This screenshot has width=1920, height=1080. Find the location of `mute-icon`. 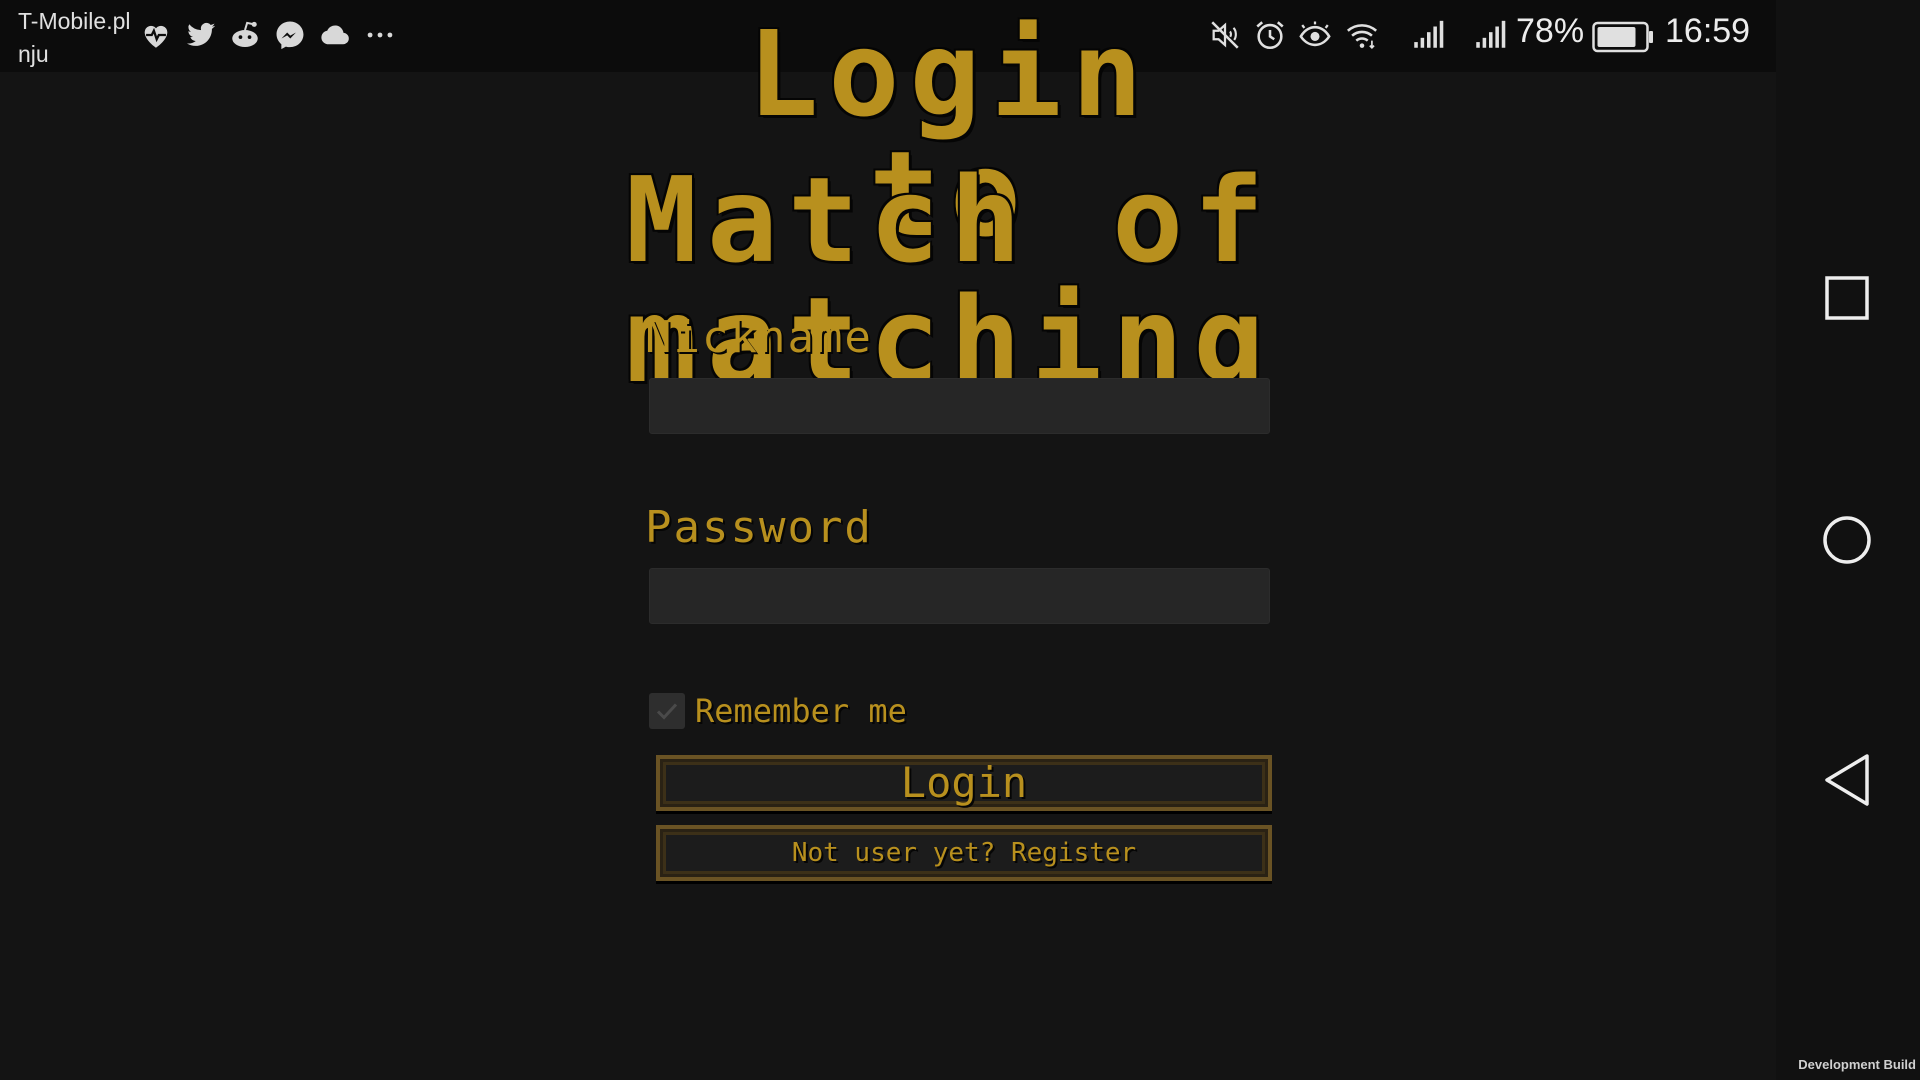

mute-icon is located at coordinates (1225, 35).